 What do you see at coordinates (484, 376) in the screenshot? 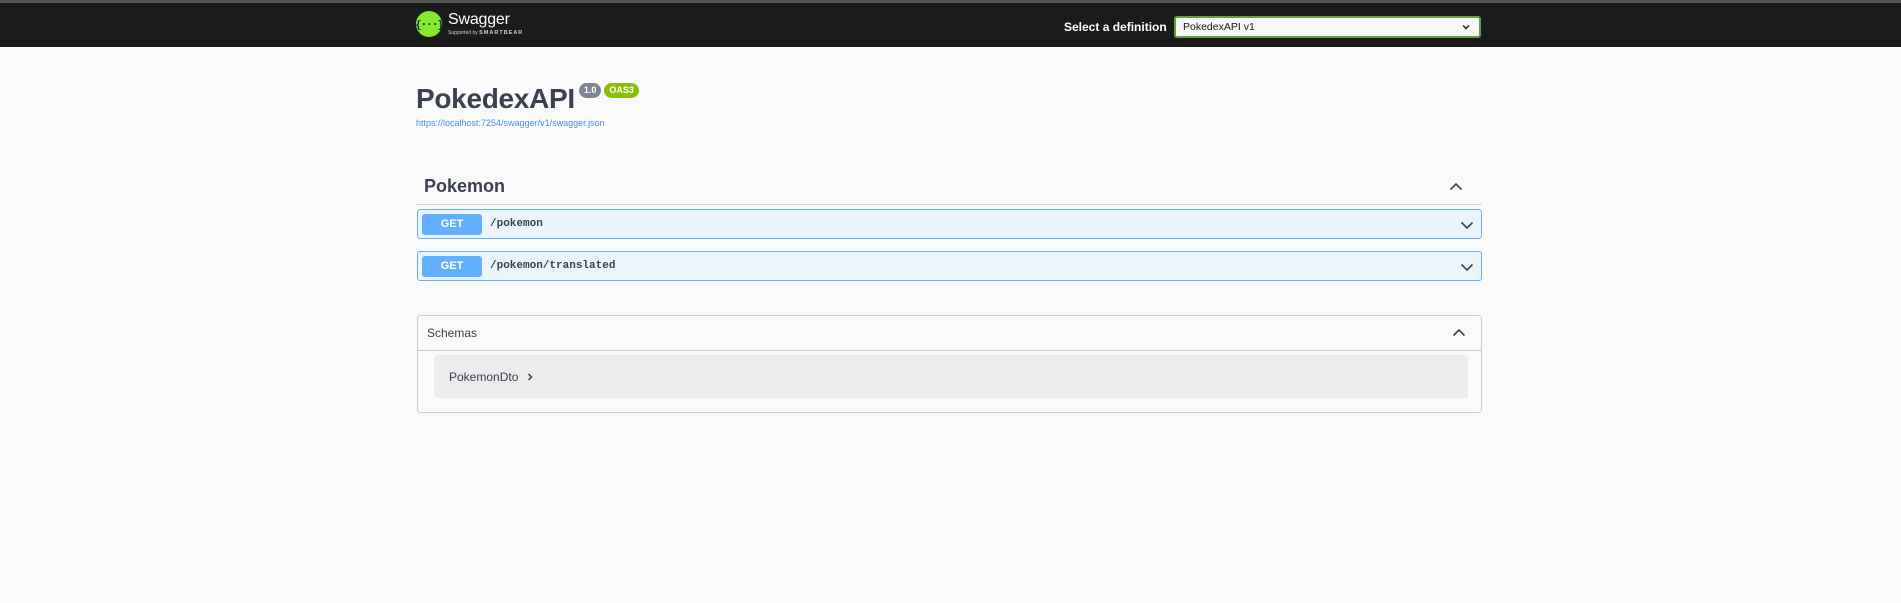
I see `model-name: PokemonDto` at bounding box center [484, 376].